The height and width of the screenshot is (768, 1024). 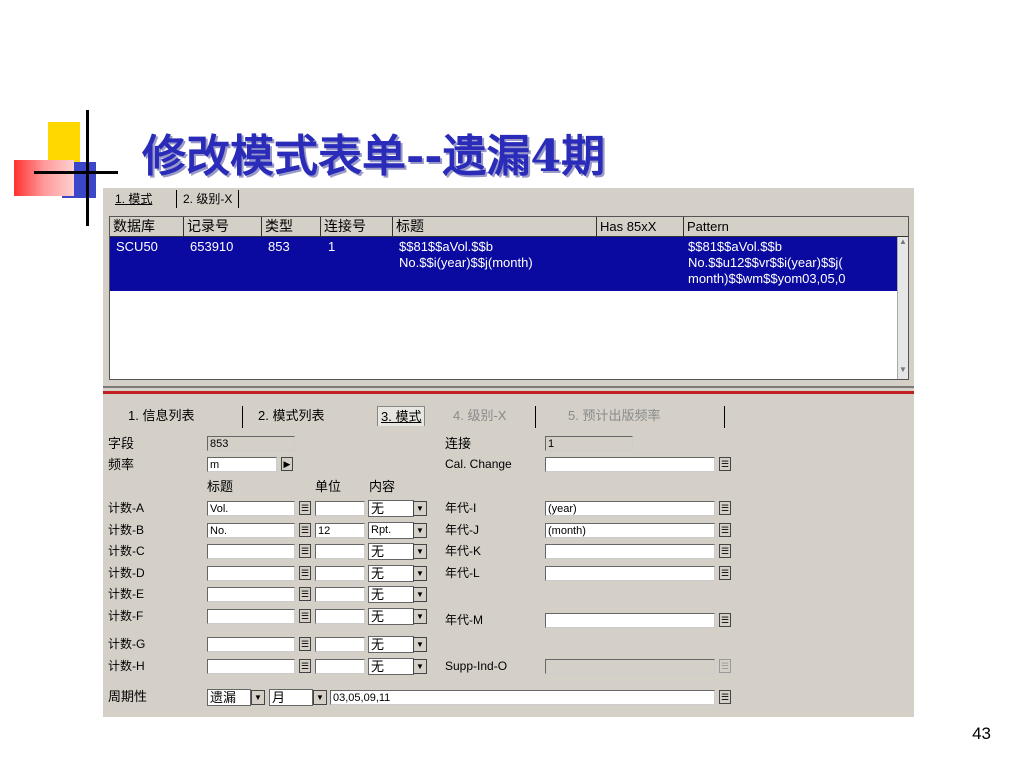 I want to click on periodicity-unit-select: 月, so click(x=291, y=697).